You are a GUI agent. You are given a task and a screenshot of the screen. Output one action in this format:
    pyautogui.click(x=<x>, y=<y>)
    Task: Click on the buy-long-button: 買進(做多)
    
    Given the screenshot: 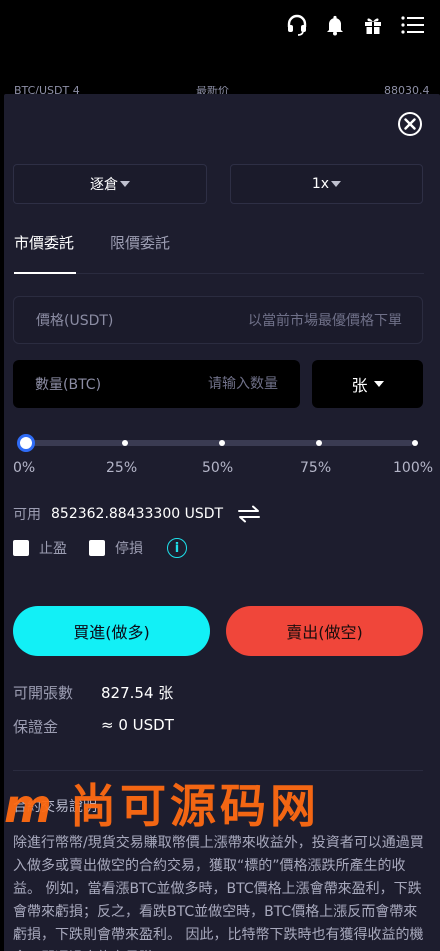 What is the action you would take?
    pyautogui.click(x=111, y=631)
    